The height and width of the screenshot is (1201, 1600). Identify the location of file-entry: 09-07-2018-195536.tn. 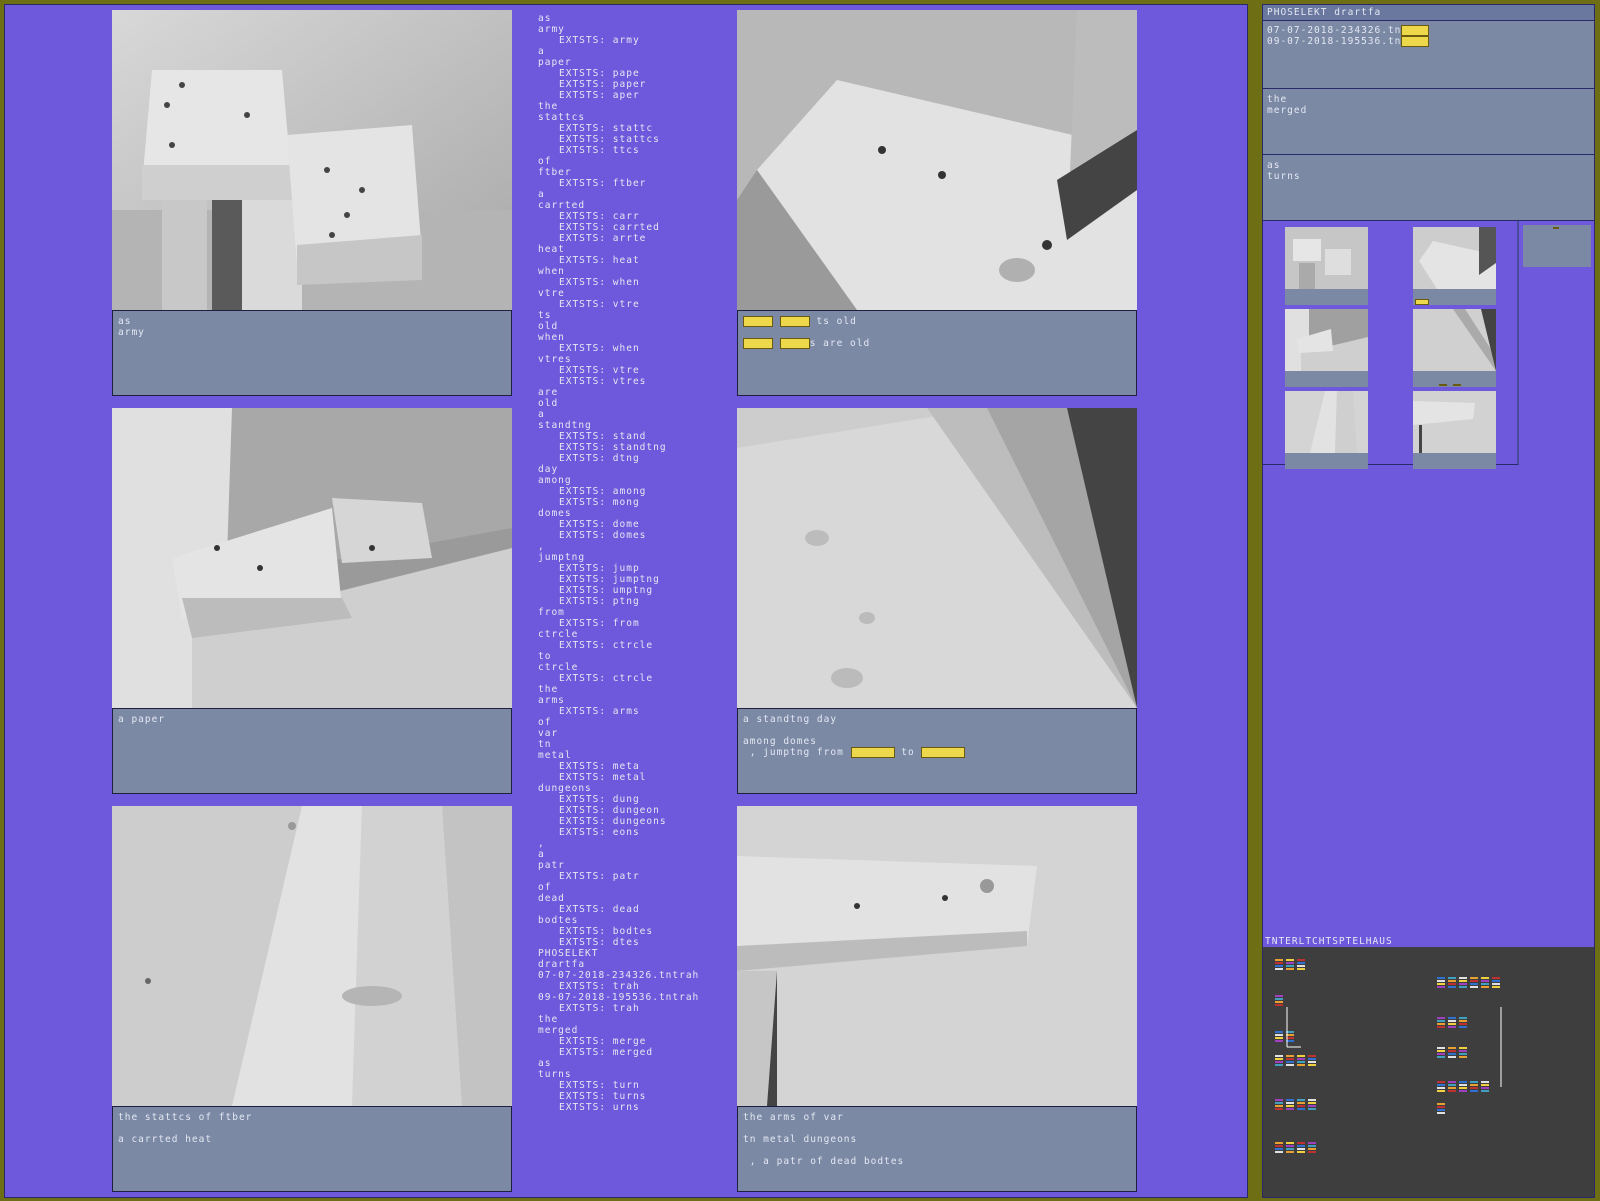
(1428, 41).